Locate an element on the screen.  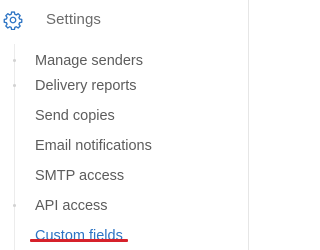
active-item-underline is located at coordinates (79, 240).